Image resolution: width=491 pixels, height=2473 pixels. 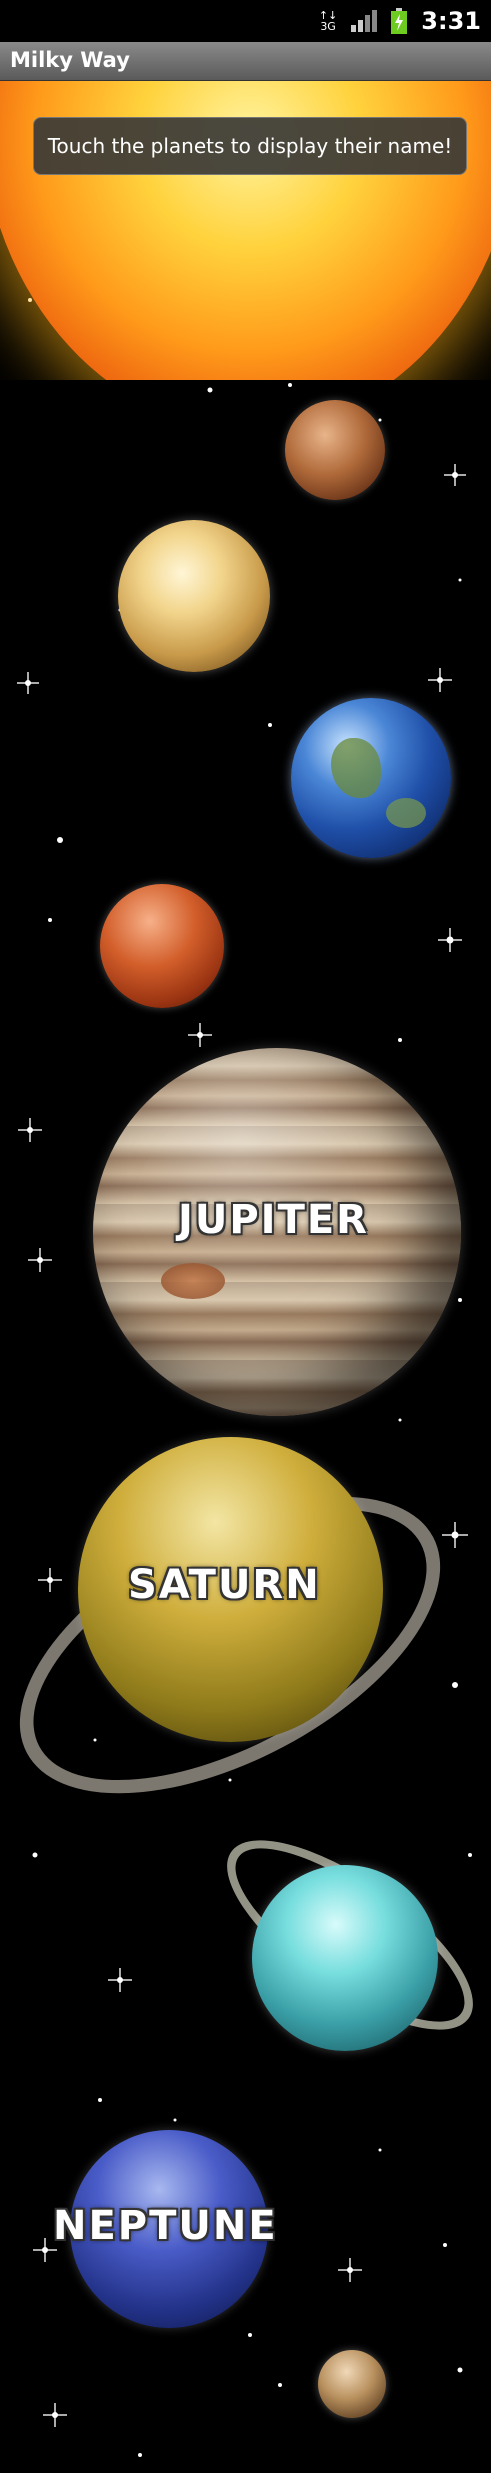 I want to click on uranus-planet, so click(x=345, y=1958).